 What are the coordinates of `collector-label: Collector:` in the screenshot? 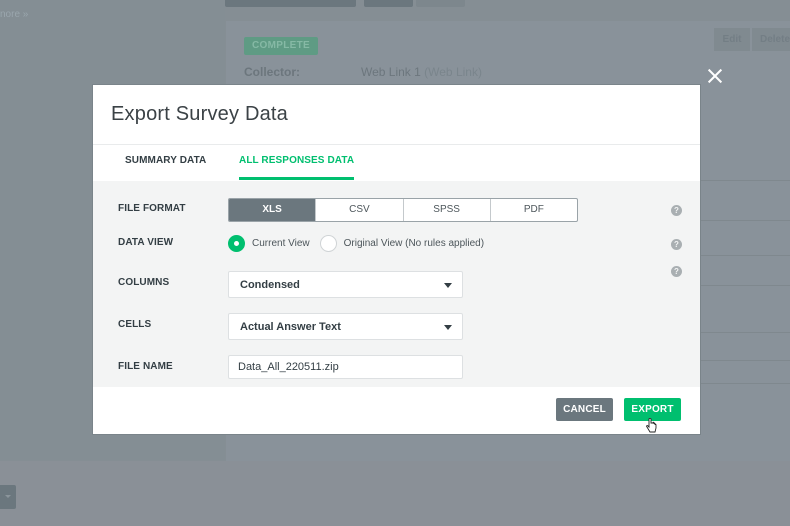 It's located at (272, 72).